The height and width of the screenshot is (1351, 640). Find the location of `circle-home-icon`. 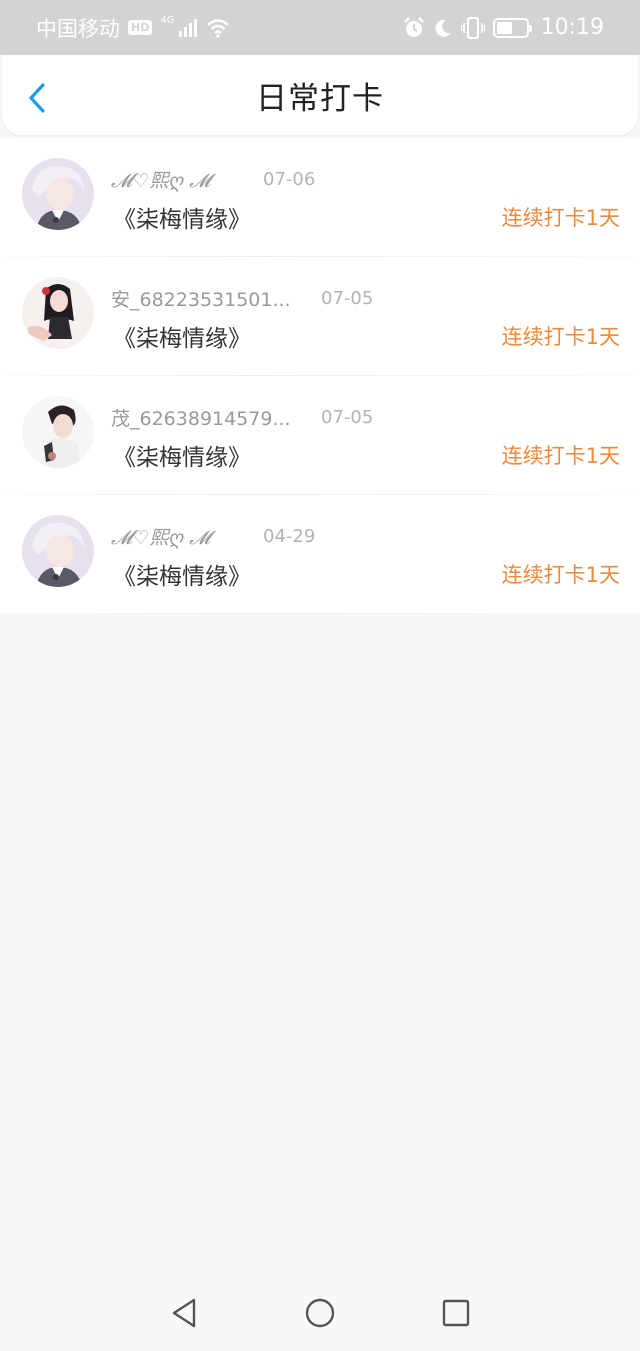

circle-home-icon is located at coordinates (320, 1312).